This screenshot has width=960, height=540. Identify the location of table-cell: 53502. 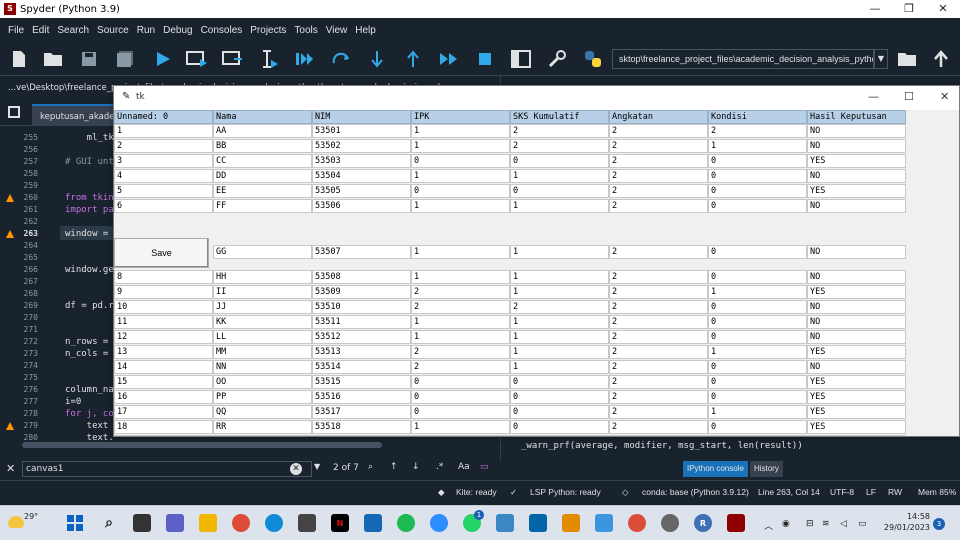
(361, 146).